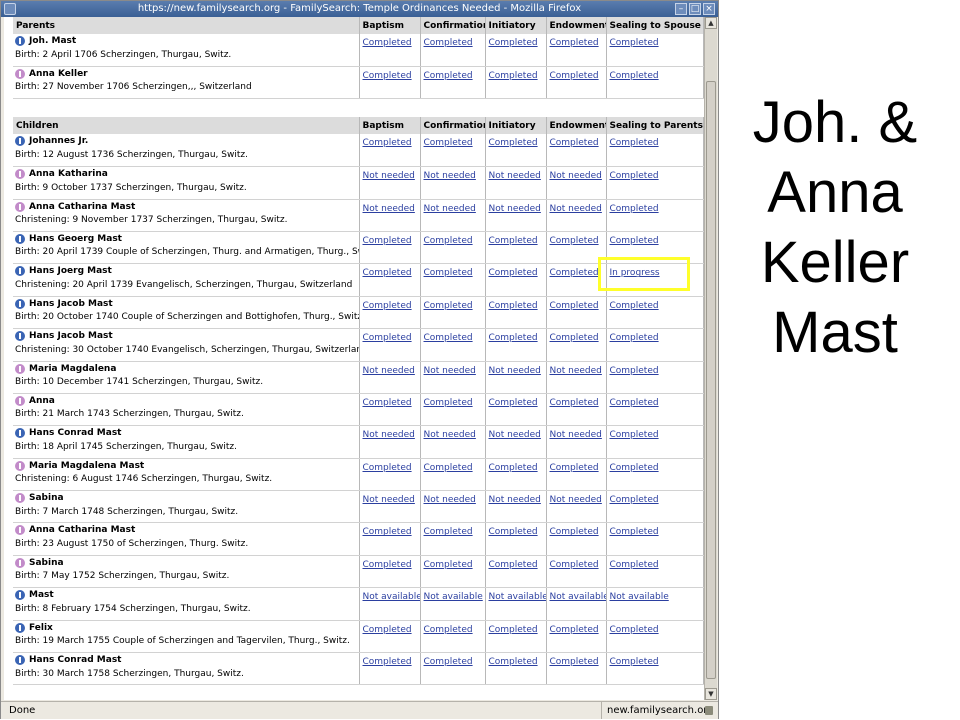 The height and width of the screenshot is (720, 960). I want to click on scrollbar-thumb, so click(711, 380).